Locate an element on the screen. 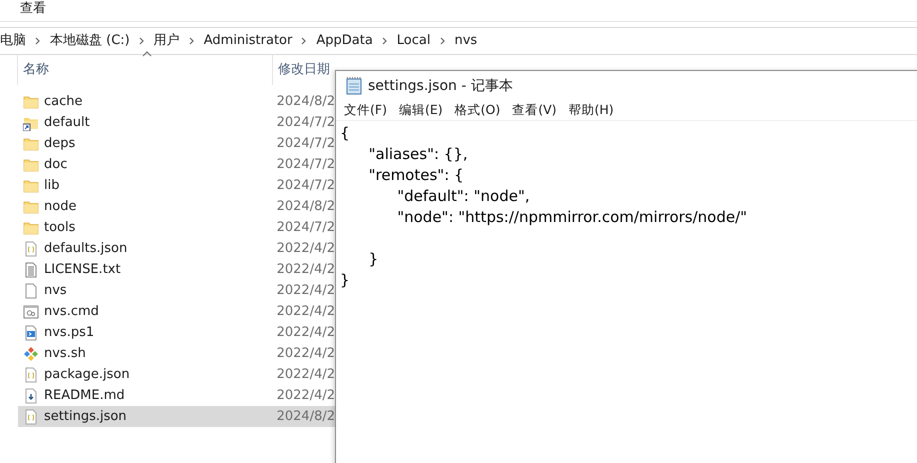 The image size is (917, 463). file-row: doc 2024/7/2 is located at coordinates (176, 164).